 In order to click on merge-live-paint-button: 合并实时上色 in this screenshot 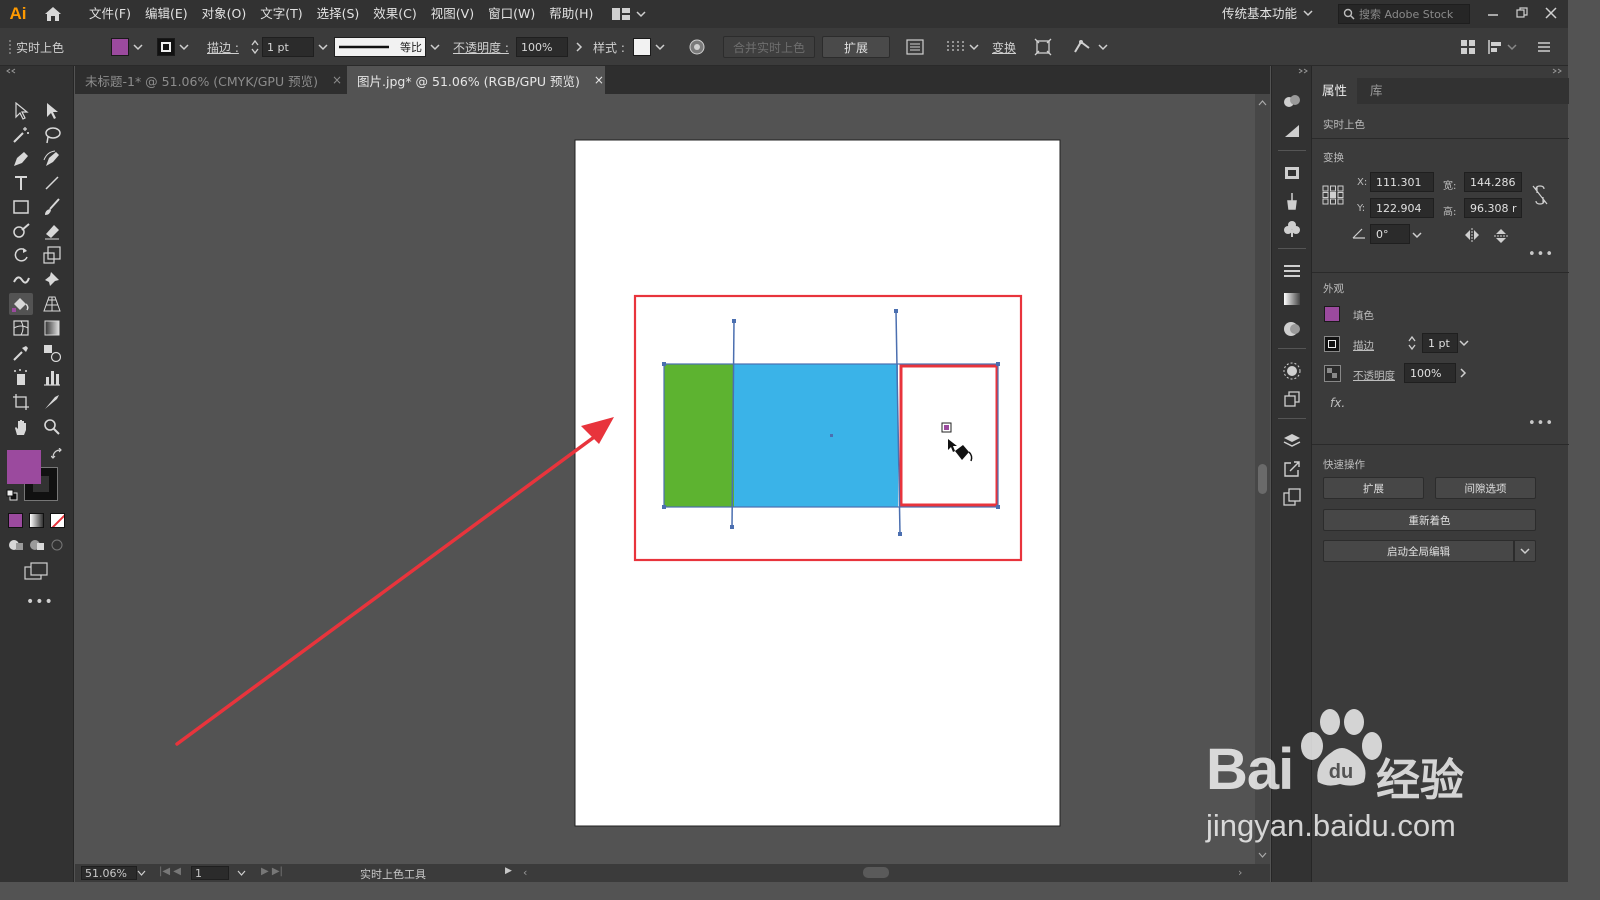, I will do `click(769, 47)`.